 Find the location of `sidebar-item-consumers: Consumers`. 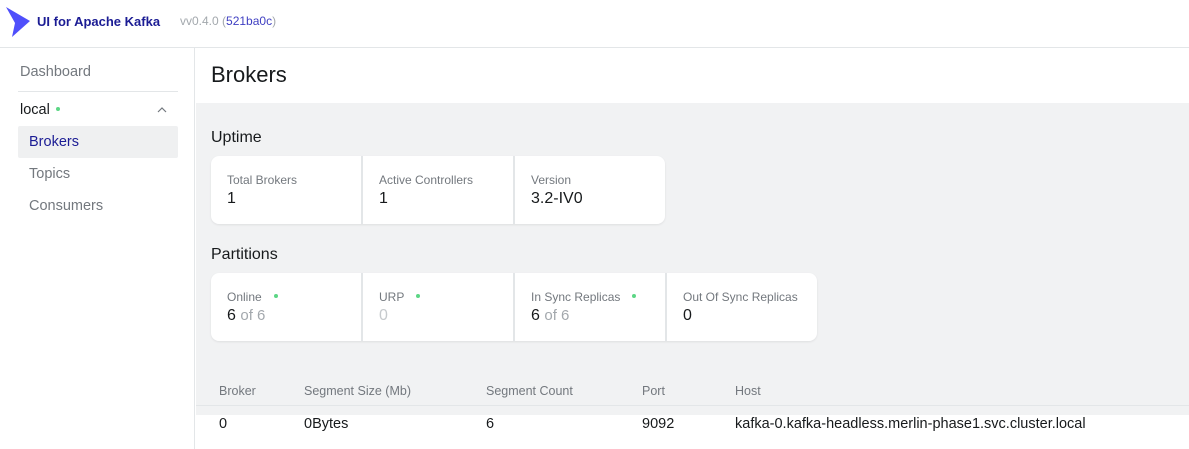

sidebar-item-consumers: Consumers is located at coordinates (98, 206).